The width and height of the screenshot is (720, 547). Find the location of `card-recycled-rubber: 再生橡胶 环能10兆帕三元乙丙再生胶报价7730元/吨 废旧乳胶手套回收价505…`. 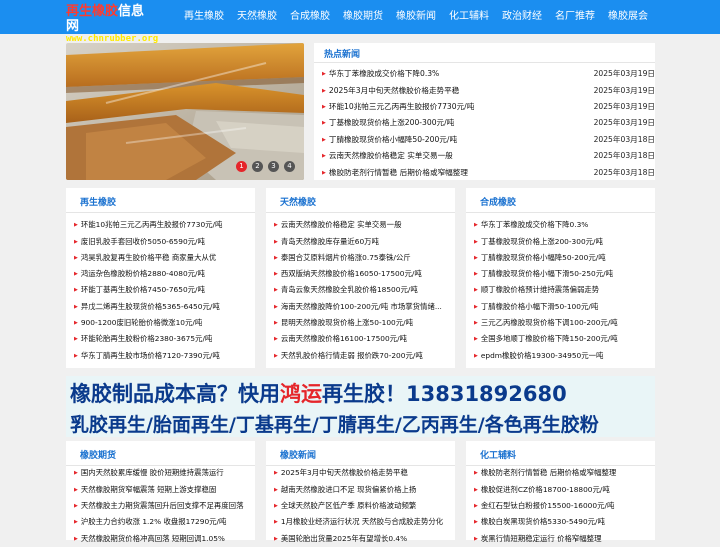

card-recycled-rubber: 再生橡胶 环能10兆帕三元乙丙再生胶报价7730元/吨 废旧乳胶手套回收价505… is located at coordinates (160, 278).